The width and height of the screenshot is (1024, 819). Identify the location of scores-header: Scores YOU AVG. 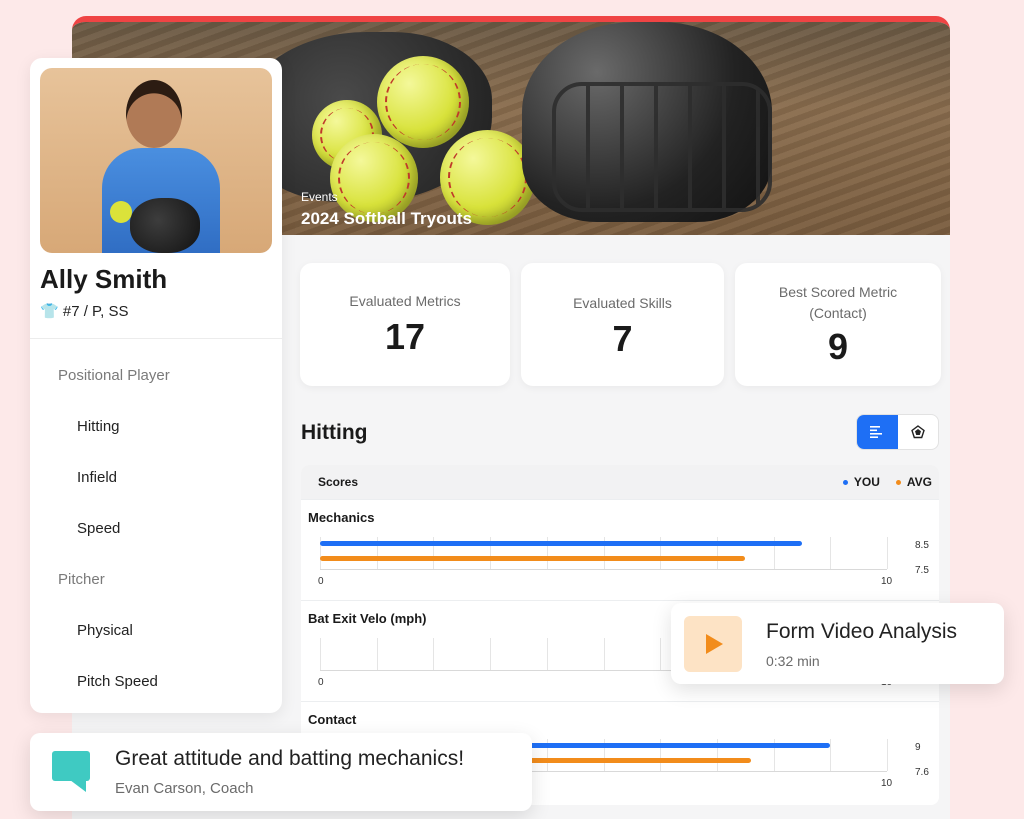
(620, 482).